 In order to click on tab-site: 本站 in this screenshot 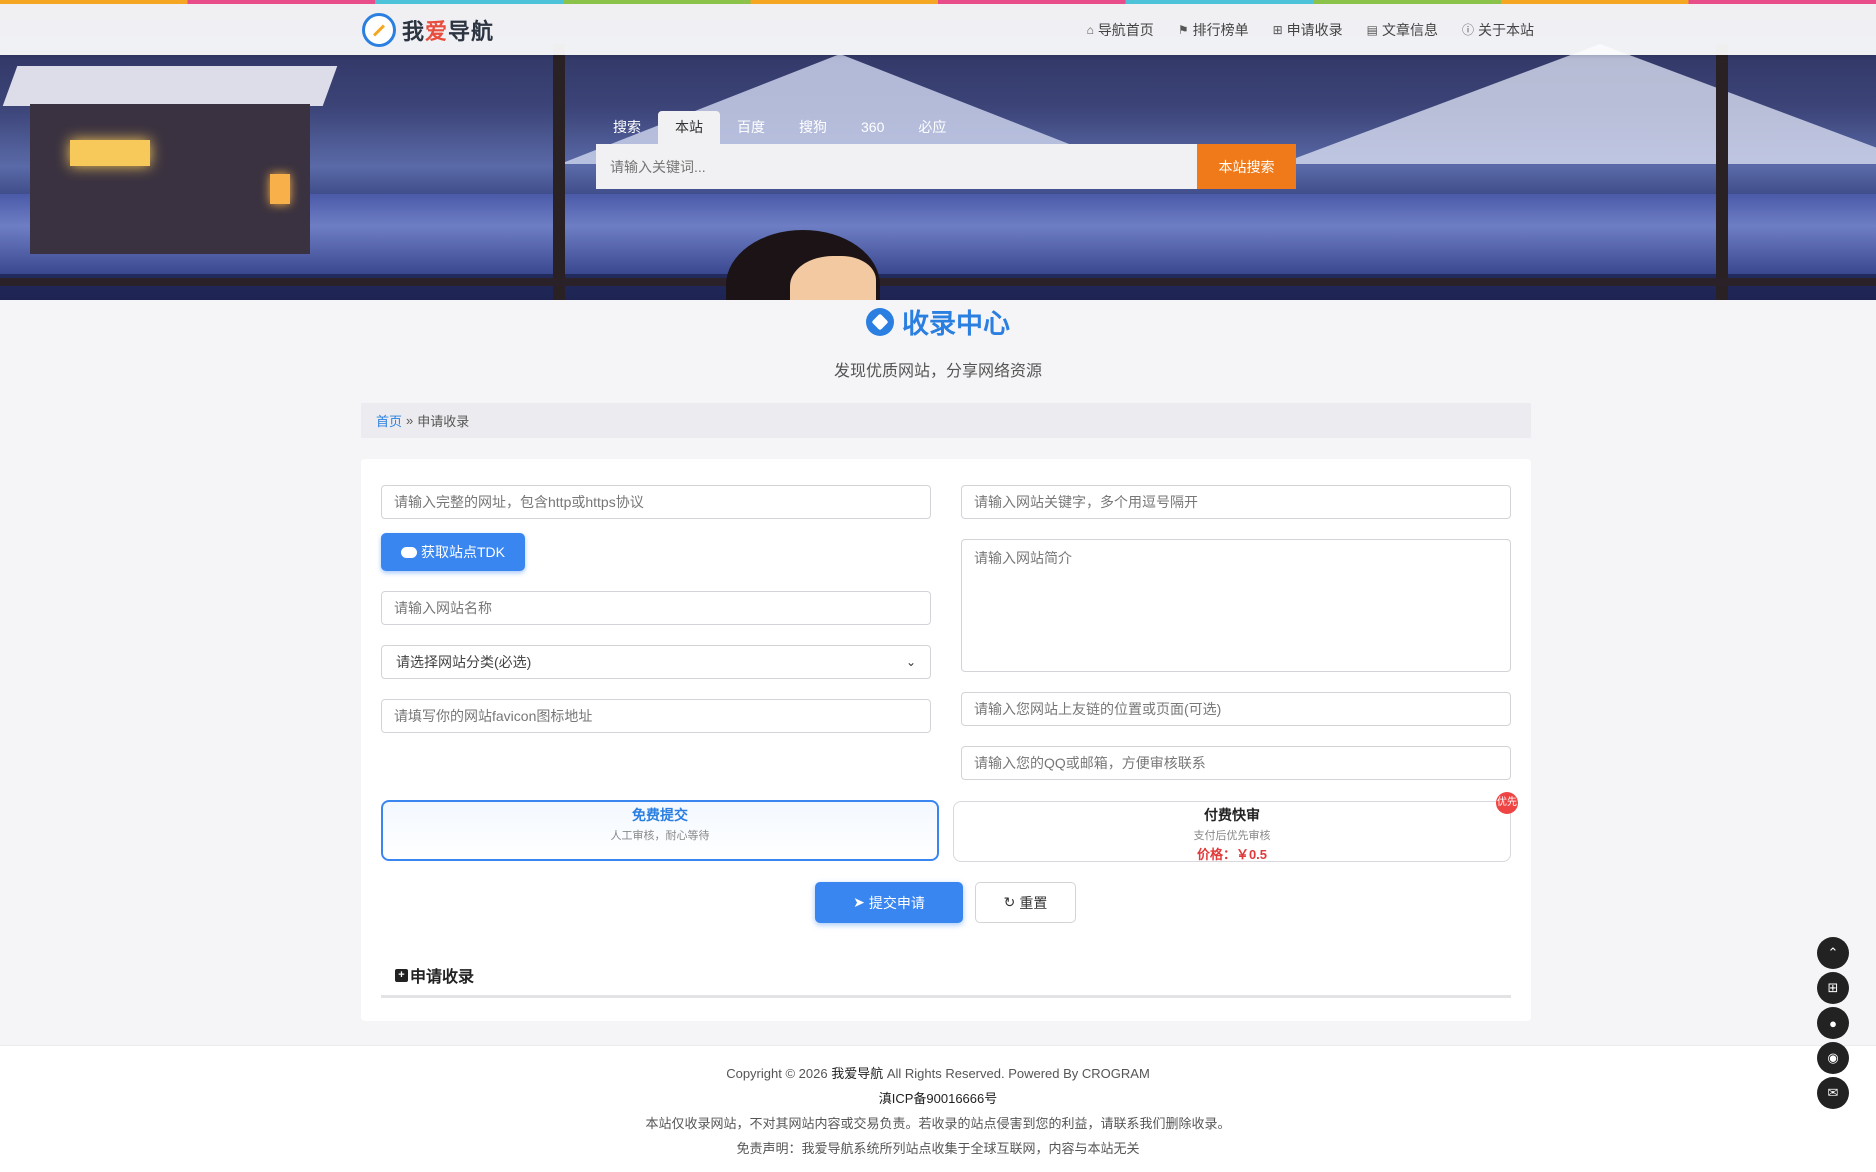, I will do `click(689, 127)`.